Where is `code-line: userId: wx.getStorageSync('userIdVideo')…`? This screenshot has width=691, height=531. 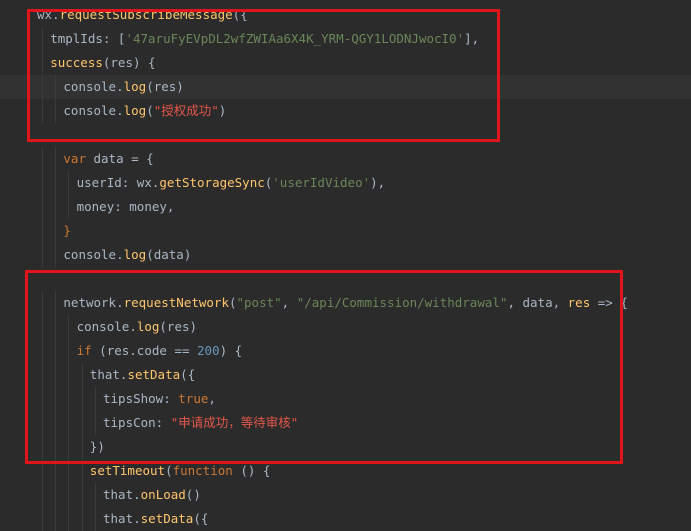 code-line: userId: wx.getStorageSync('userIdVideo')… is located at coordinates (345, 183).